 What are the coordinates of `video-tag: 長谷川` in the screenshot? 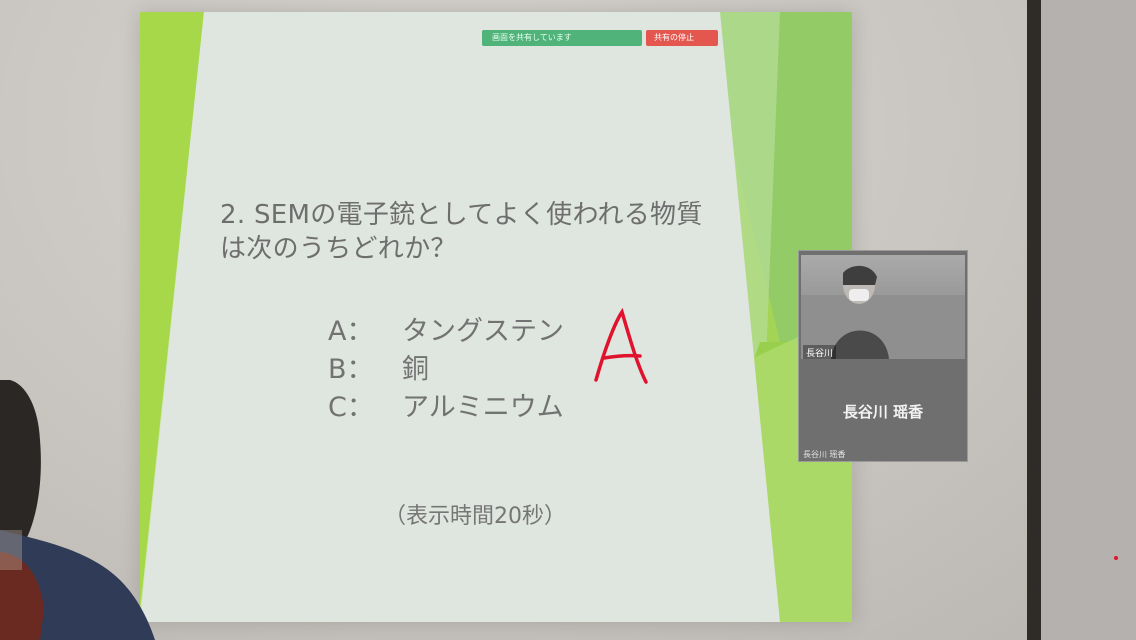 It's located at (820, 352).